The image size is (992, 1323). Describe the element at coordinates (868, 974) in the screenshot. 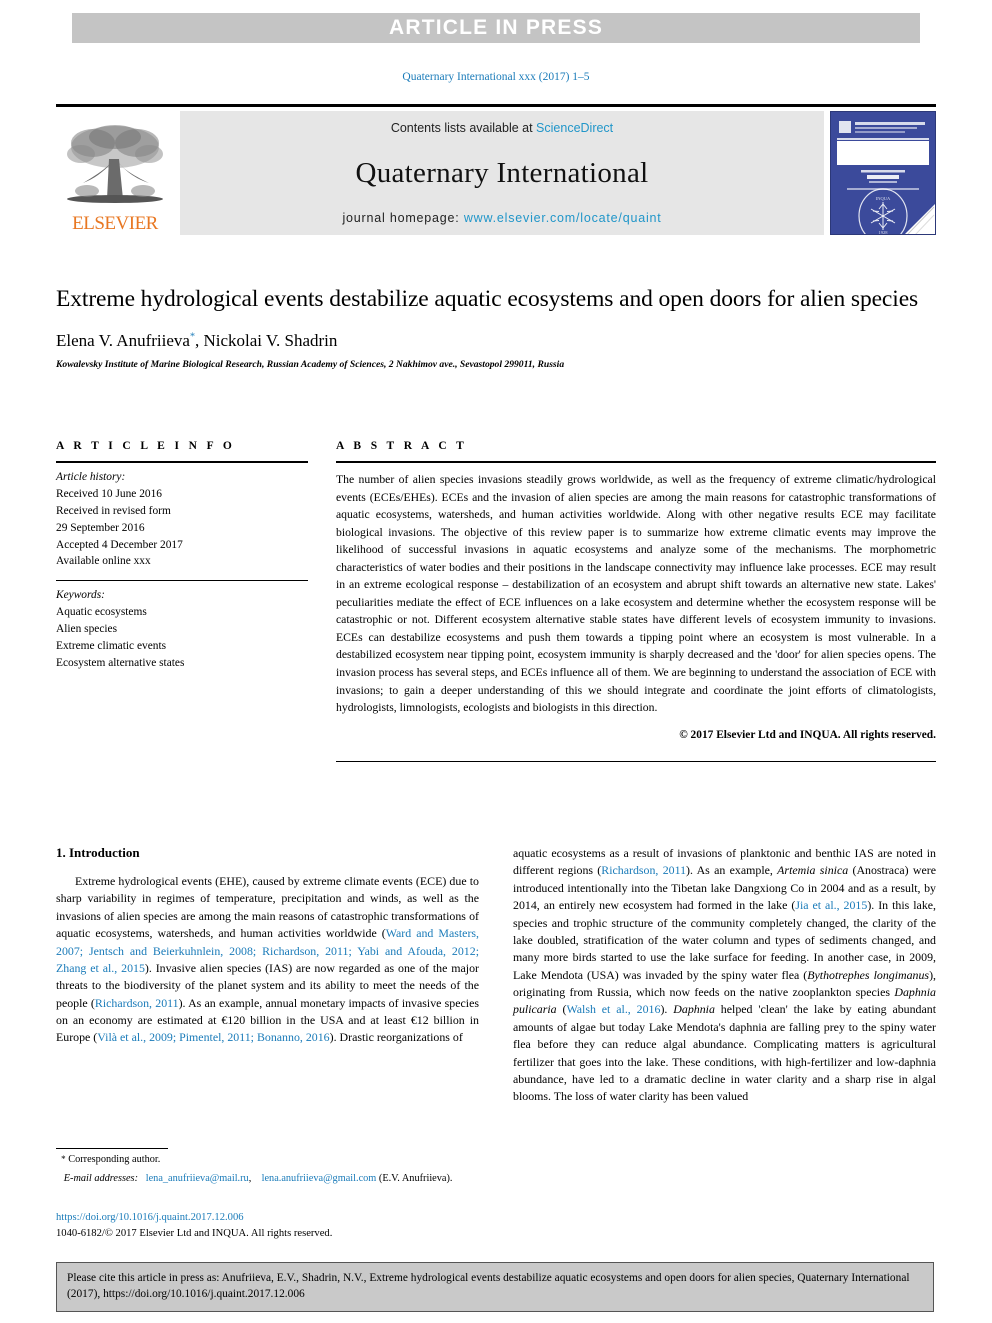

I see `species-name: Bythotrephes longimanus` at that location.